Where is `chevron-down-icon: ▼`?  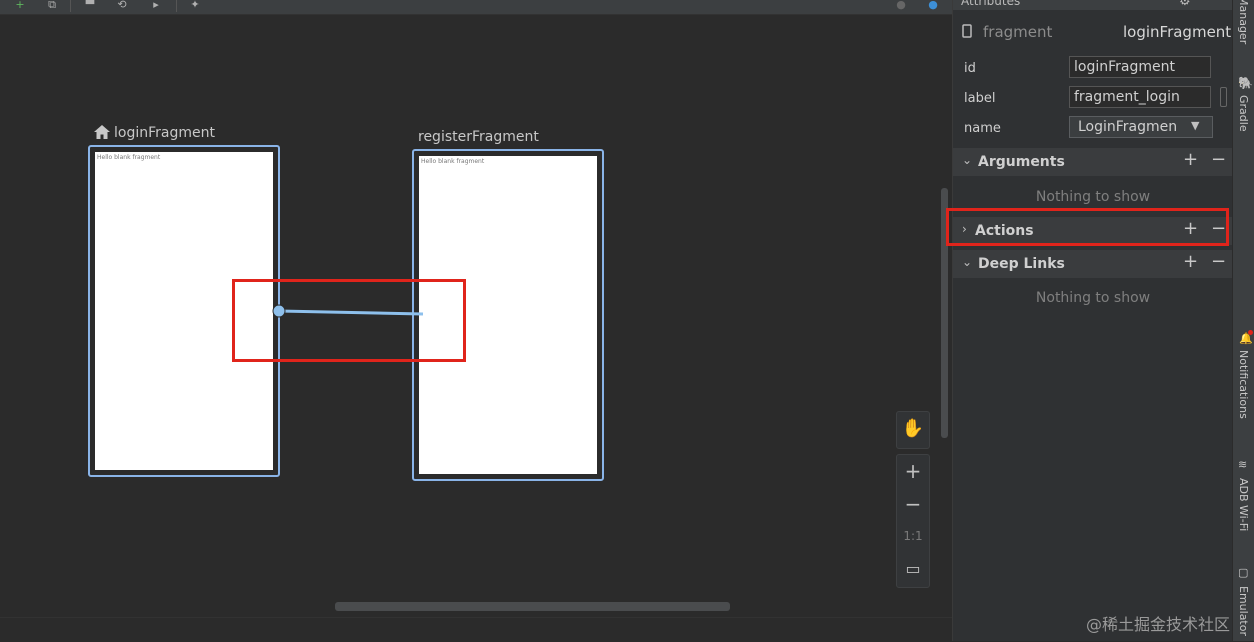
chevron-down-icon: ▼ is located at coordinates (1195, 125).